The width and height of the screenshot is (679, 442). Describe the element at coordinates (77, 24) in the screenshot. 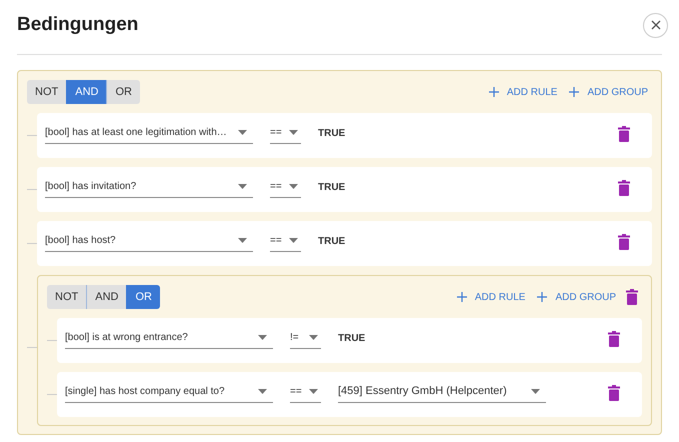

I see `dialog-title: Bedingungen` at that location.